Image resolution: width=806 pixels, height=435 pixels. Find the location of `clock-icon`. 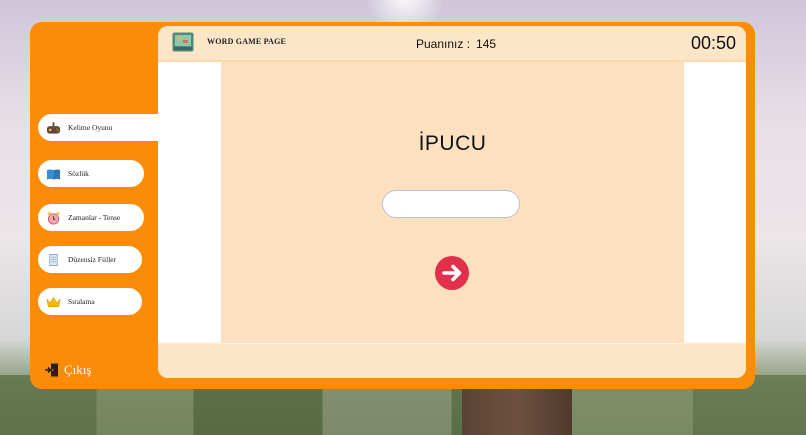

clock-icon is located at coordinates (53, 218).